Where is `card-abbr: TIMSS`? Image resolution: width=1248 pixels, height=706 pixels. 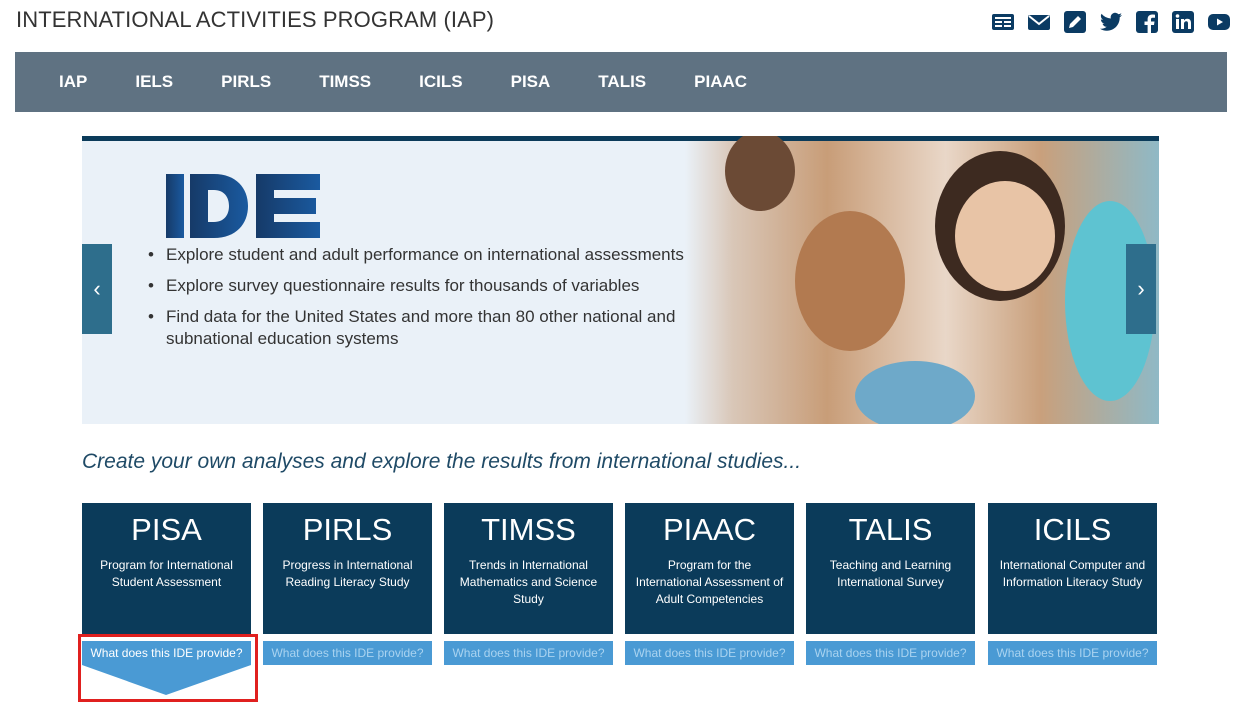
card-abbr: TIMSS is located at coordinates (528, 529).